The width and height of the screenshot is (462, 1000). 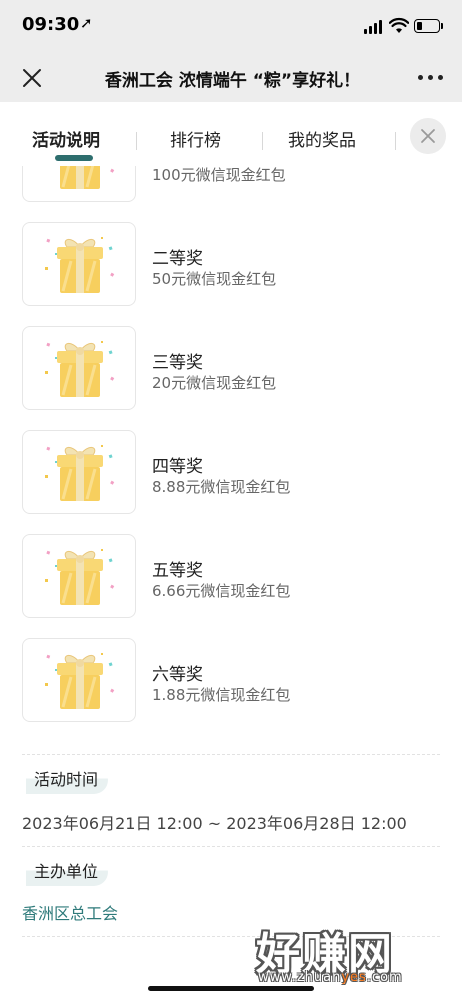 I want to click on watermark-url-suffix: .com, so click(x=384, y=977).